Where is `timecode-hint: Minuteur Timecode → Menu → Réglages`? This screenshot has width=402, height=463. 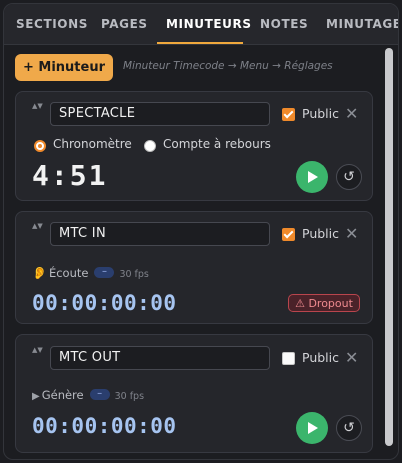 timecode-hint: Minuteur Timecode → Menu → Réglages is located at coordinates (228, 66).